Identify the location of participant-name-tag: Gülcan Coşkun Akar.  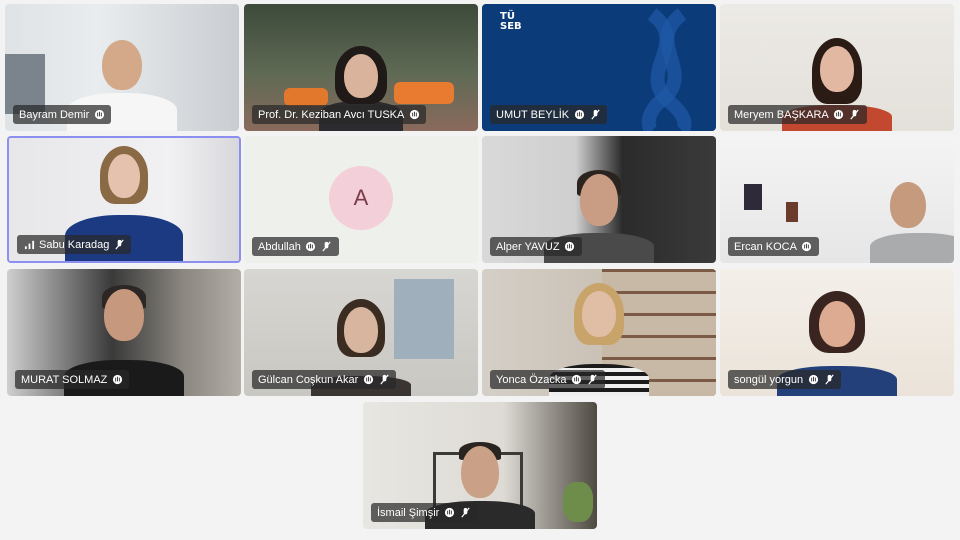
(324, 379).